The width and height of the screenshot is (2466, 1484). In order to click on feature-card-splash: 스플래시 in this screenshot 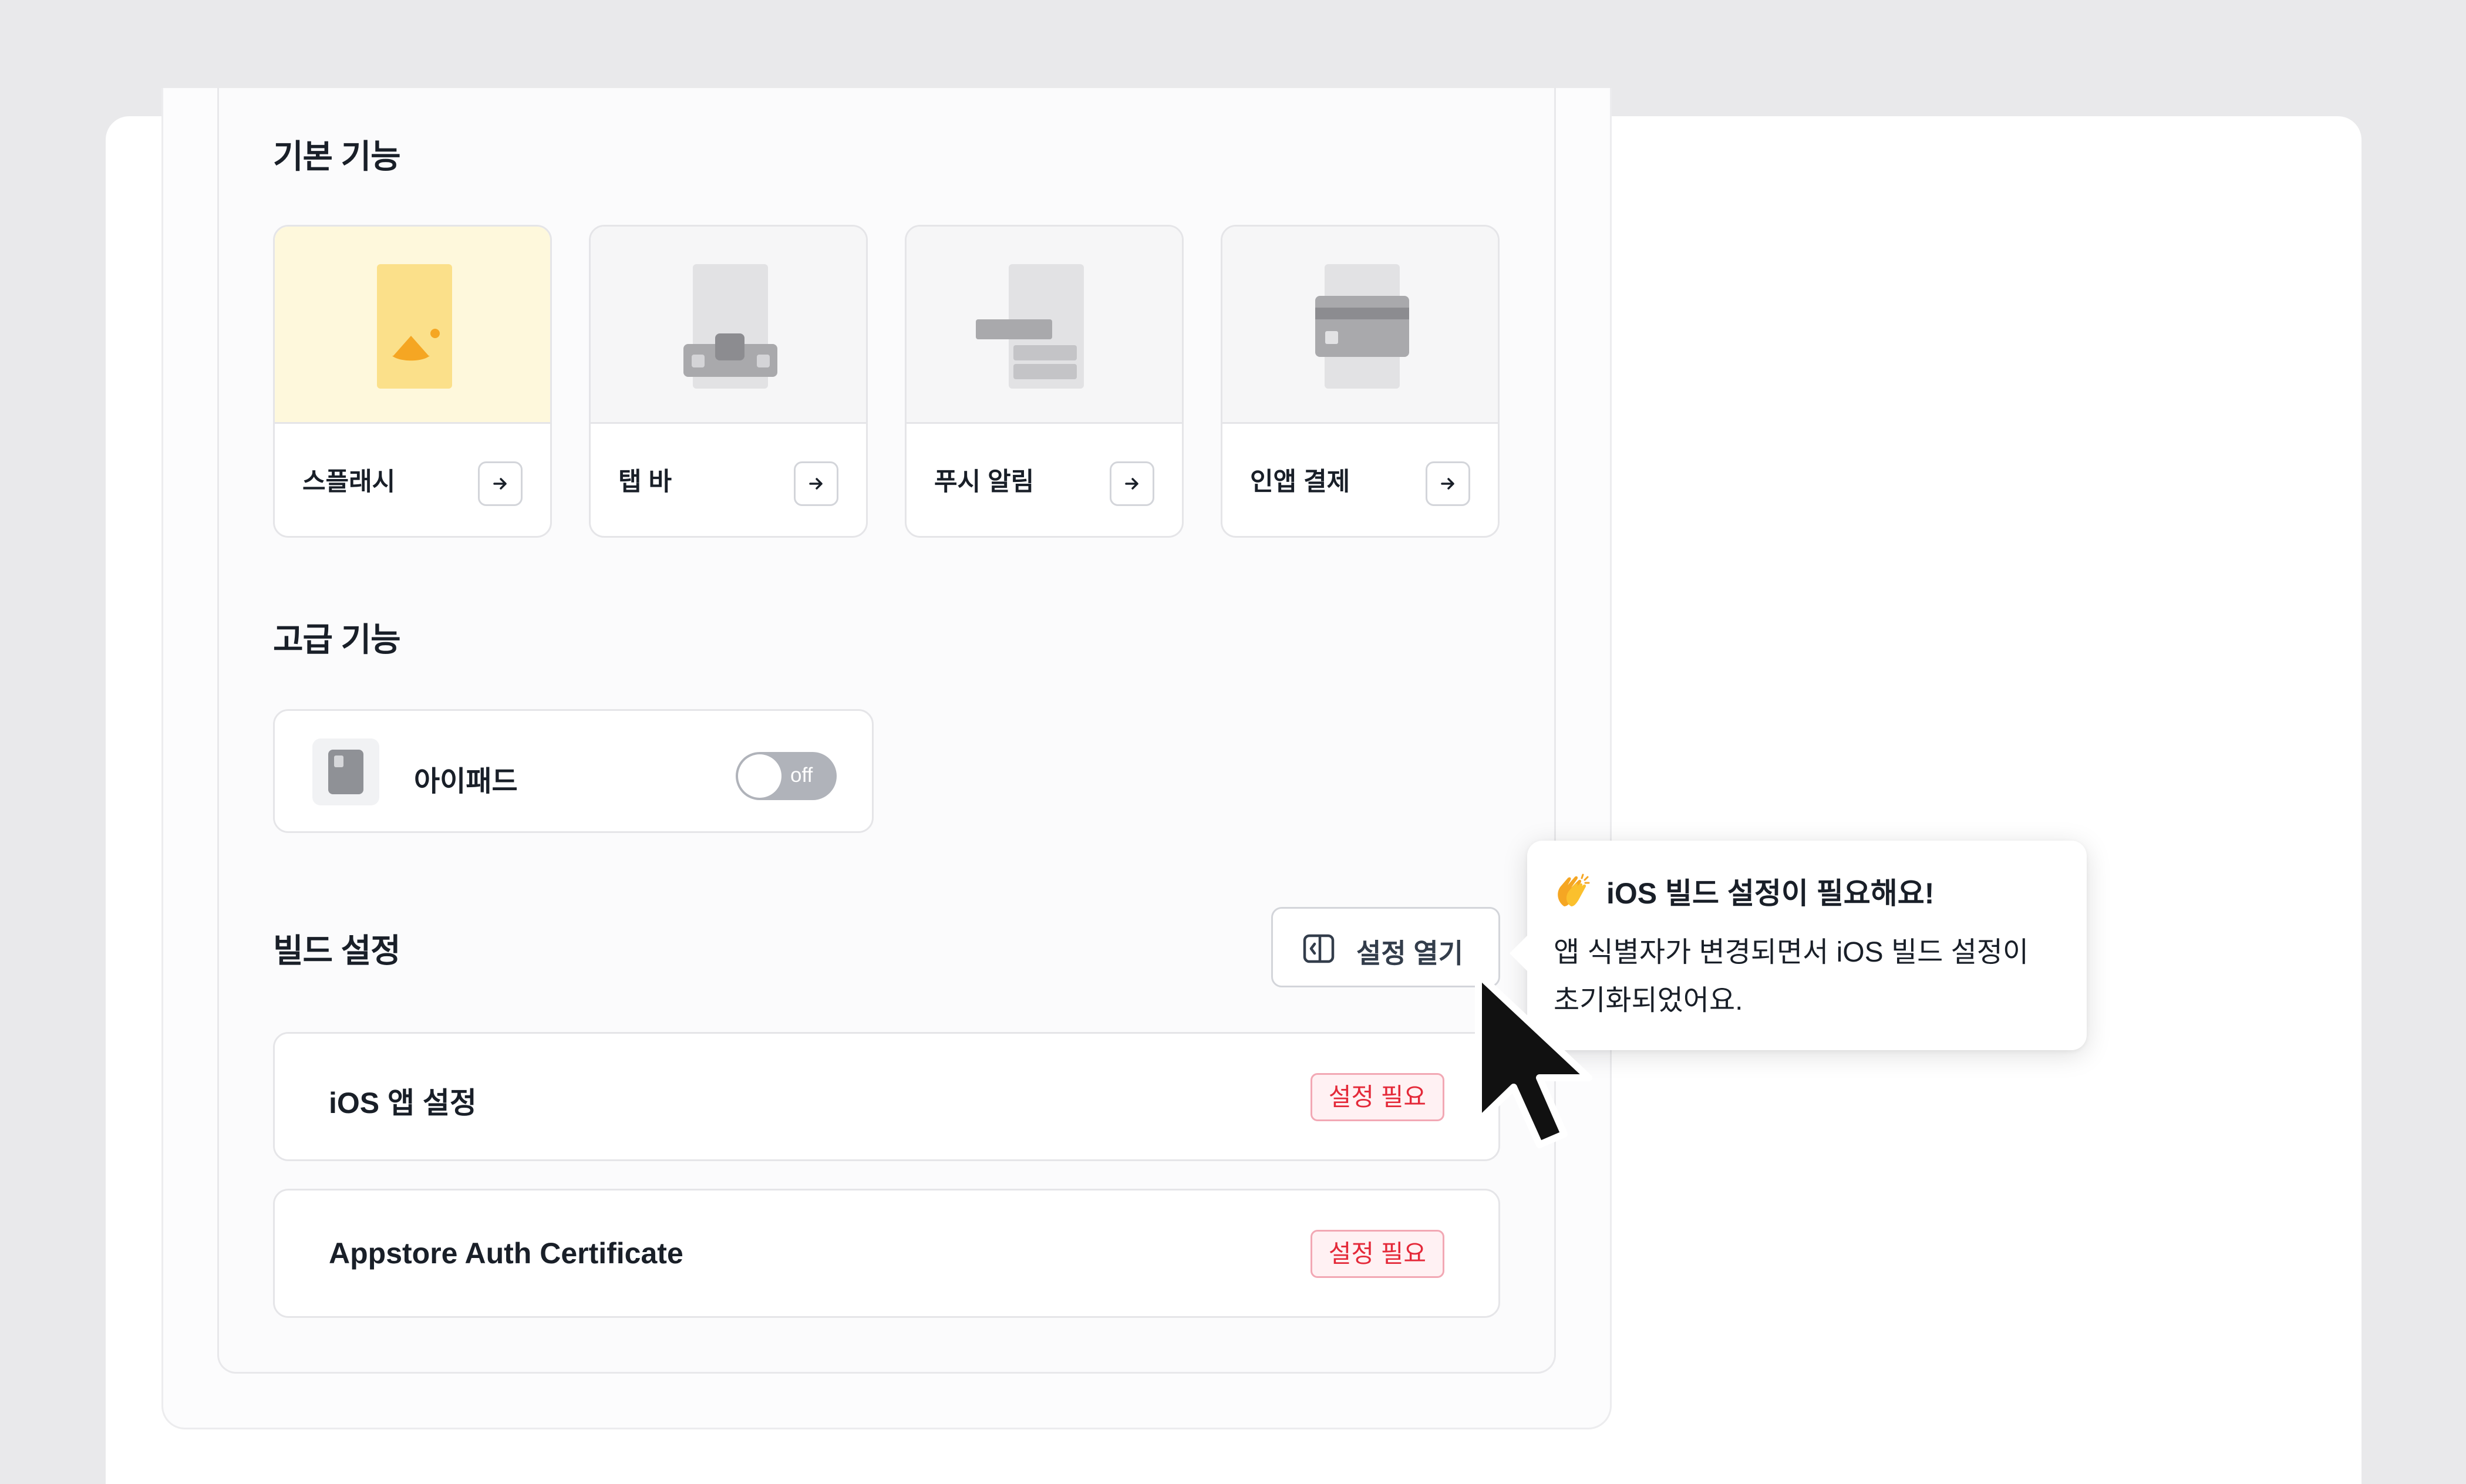, I will do `click(413, 381)`.